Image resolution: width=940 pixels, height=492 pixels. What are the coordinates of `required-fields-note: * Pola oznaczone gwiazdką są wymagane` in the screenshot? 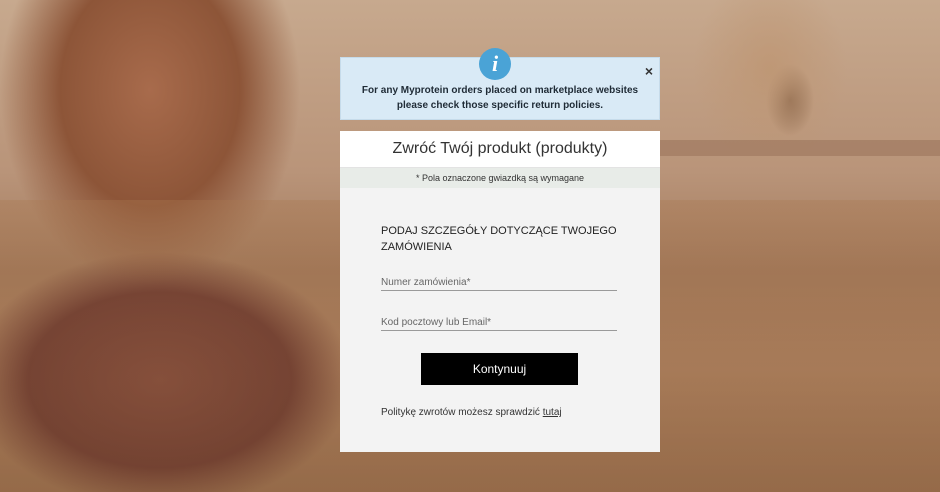 It's located at (500, 178).